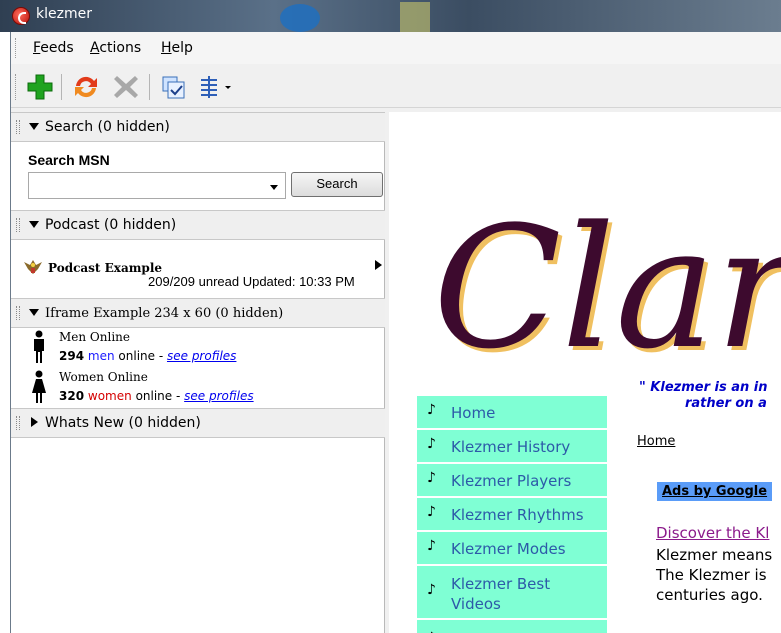  What do you see at coordinates (512, 549) in the screenshot?
I see `nav-item-modes: ♪ Klezmer Modes` at bounding box center [512, 549].